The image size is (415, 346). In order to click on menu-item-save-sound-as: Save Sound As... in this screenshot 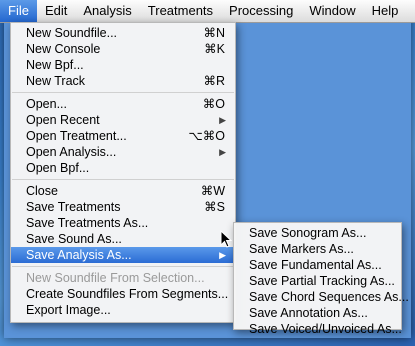, I will do `click(123, 239)`.